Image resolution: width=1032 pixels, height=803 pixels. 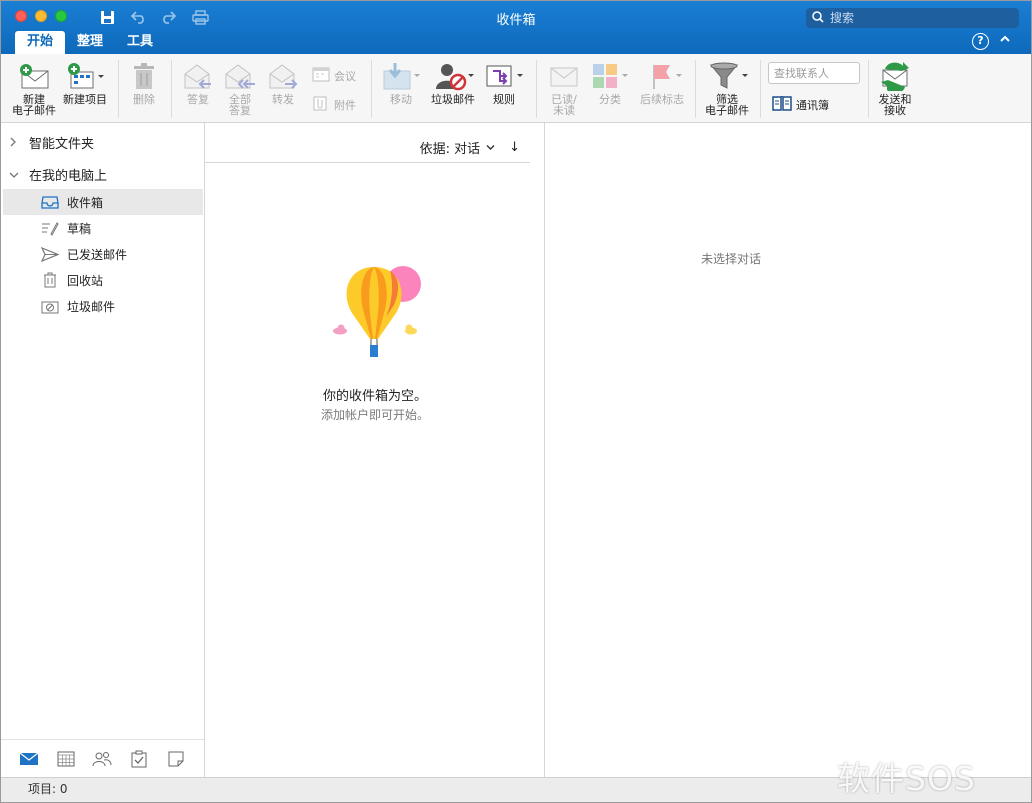 I want to click on ribbon-tabs: 开始 整理 工具, so click(x=90, y=42).